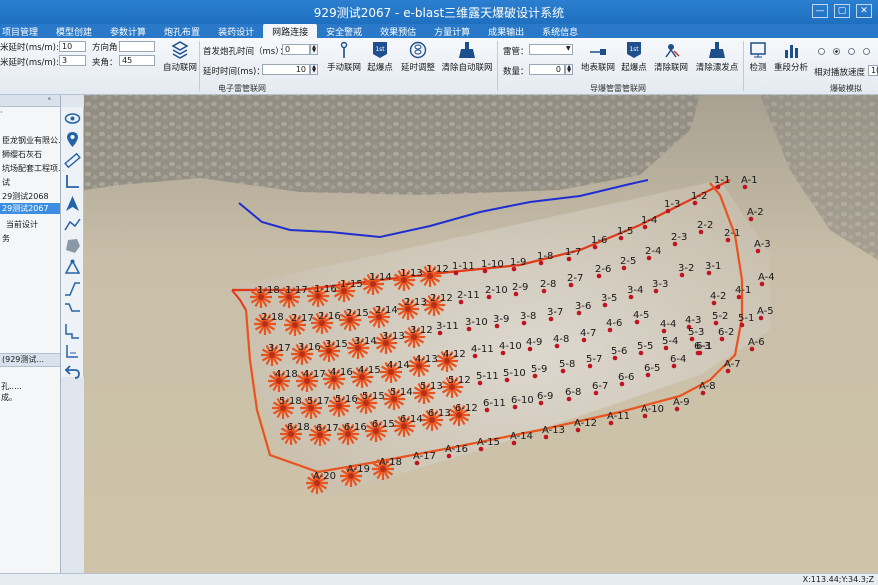  Describe the element at coordinates (344, 31) in the screenshot. I see `menu-safety: 安全警戒` at that location.